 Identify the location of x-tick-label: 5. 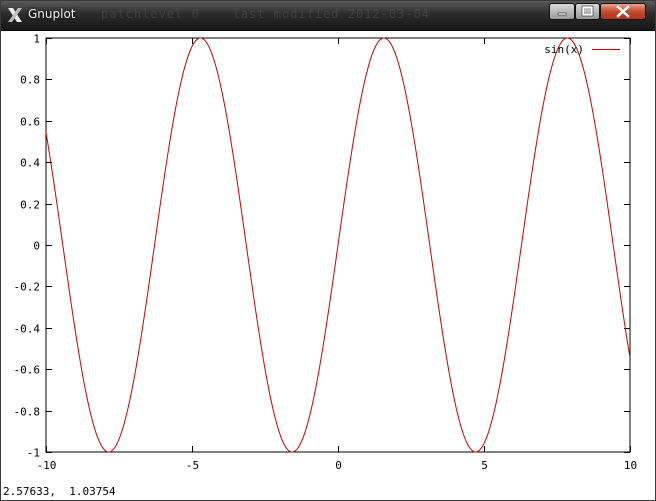
(484, 465).